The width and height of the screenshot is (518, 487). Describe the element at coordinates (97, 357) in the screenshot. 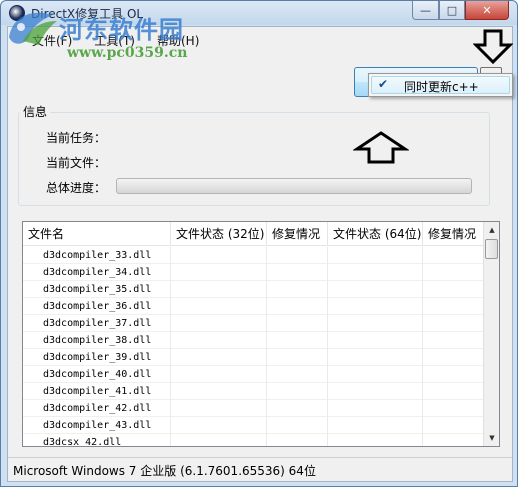

I see `file-name-cell: d3dcompiler_39.dll` at that location.